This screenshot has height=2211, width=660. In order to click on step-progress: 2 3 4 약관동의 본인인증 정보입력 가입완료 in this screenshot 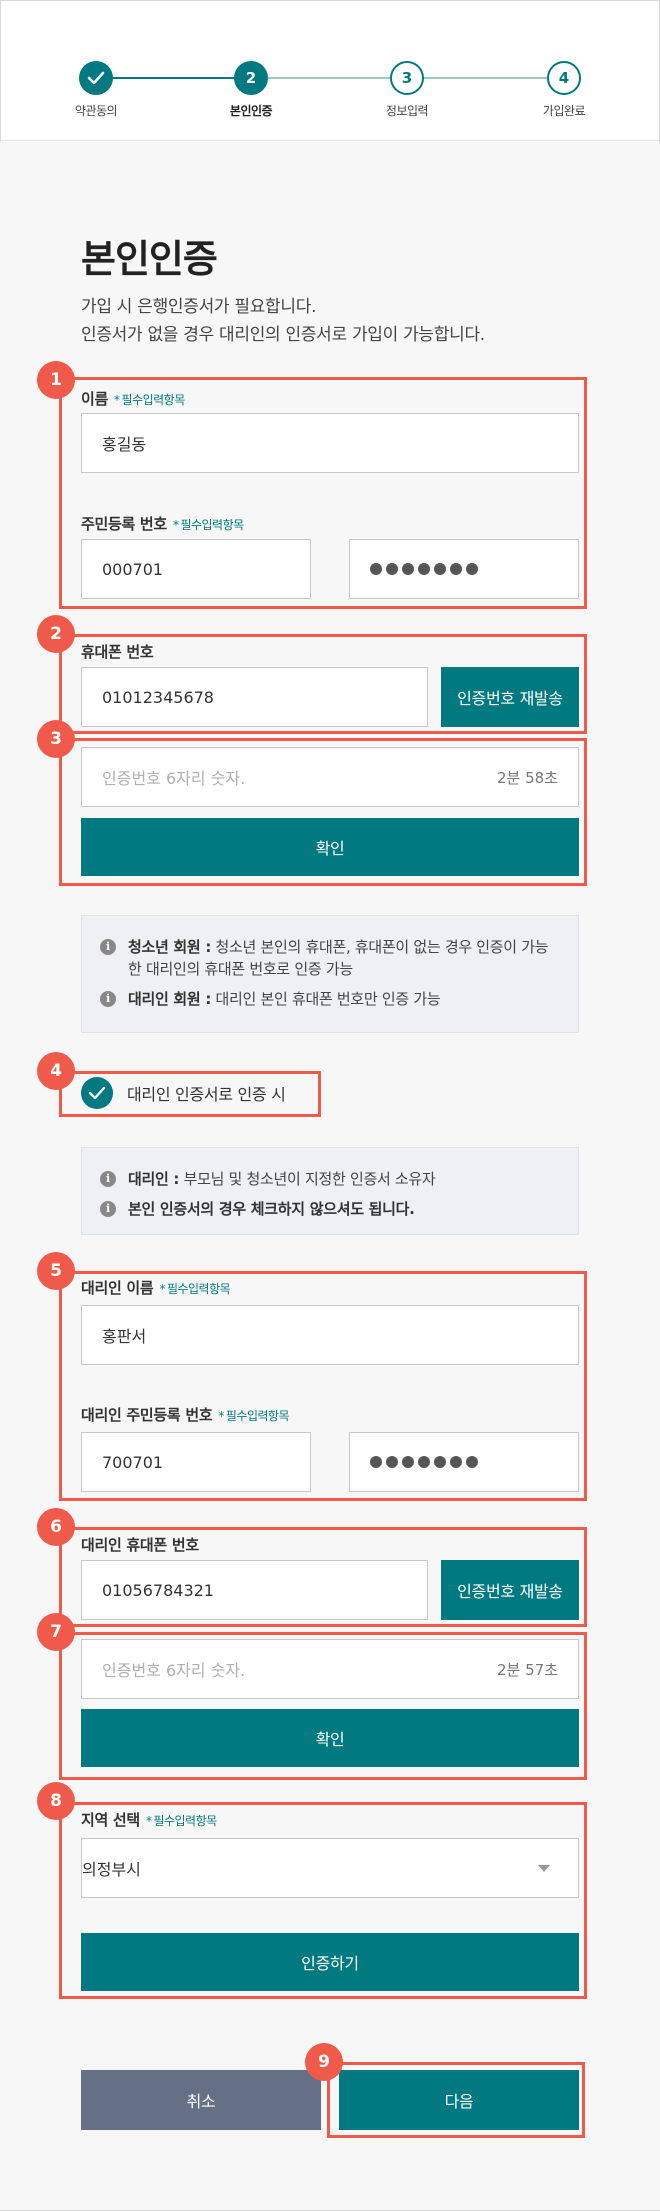, I will do `click(330, 70)`.